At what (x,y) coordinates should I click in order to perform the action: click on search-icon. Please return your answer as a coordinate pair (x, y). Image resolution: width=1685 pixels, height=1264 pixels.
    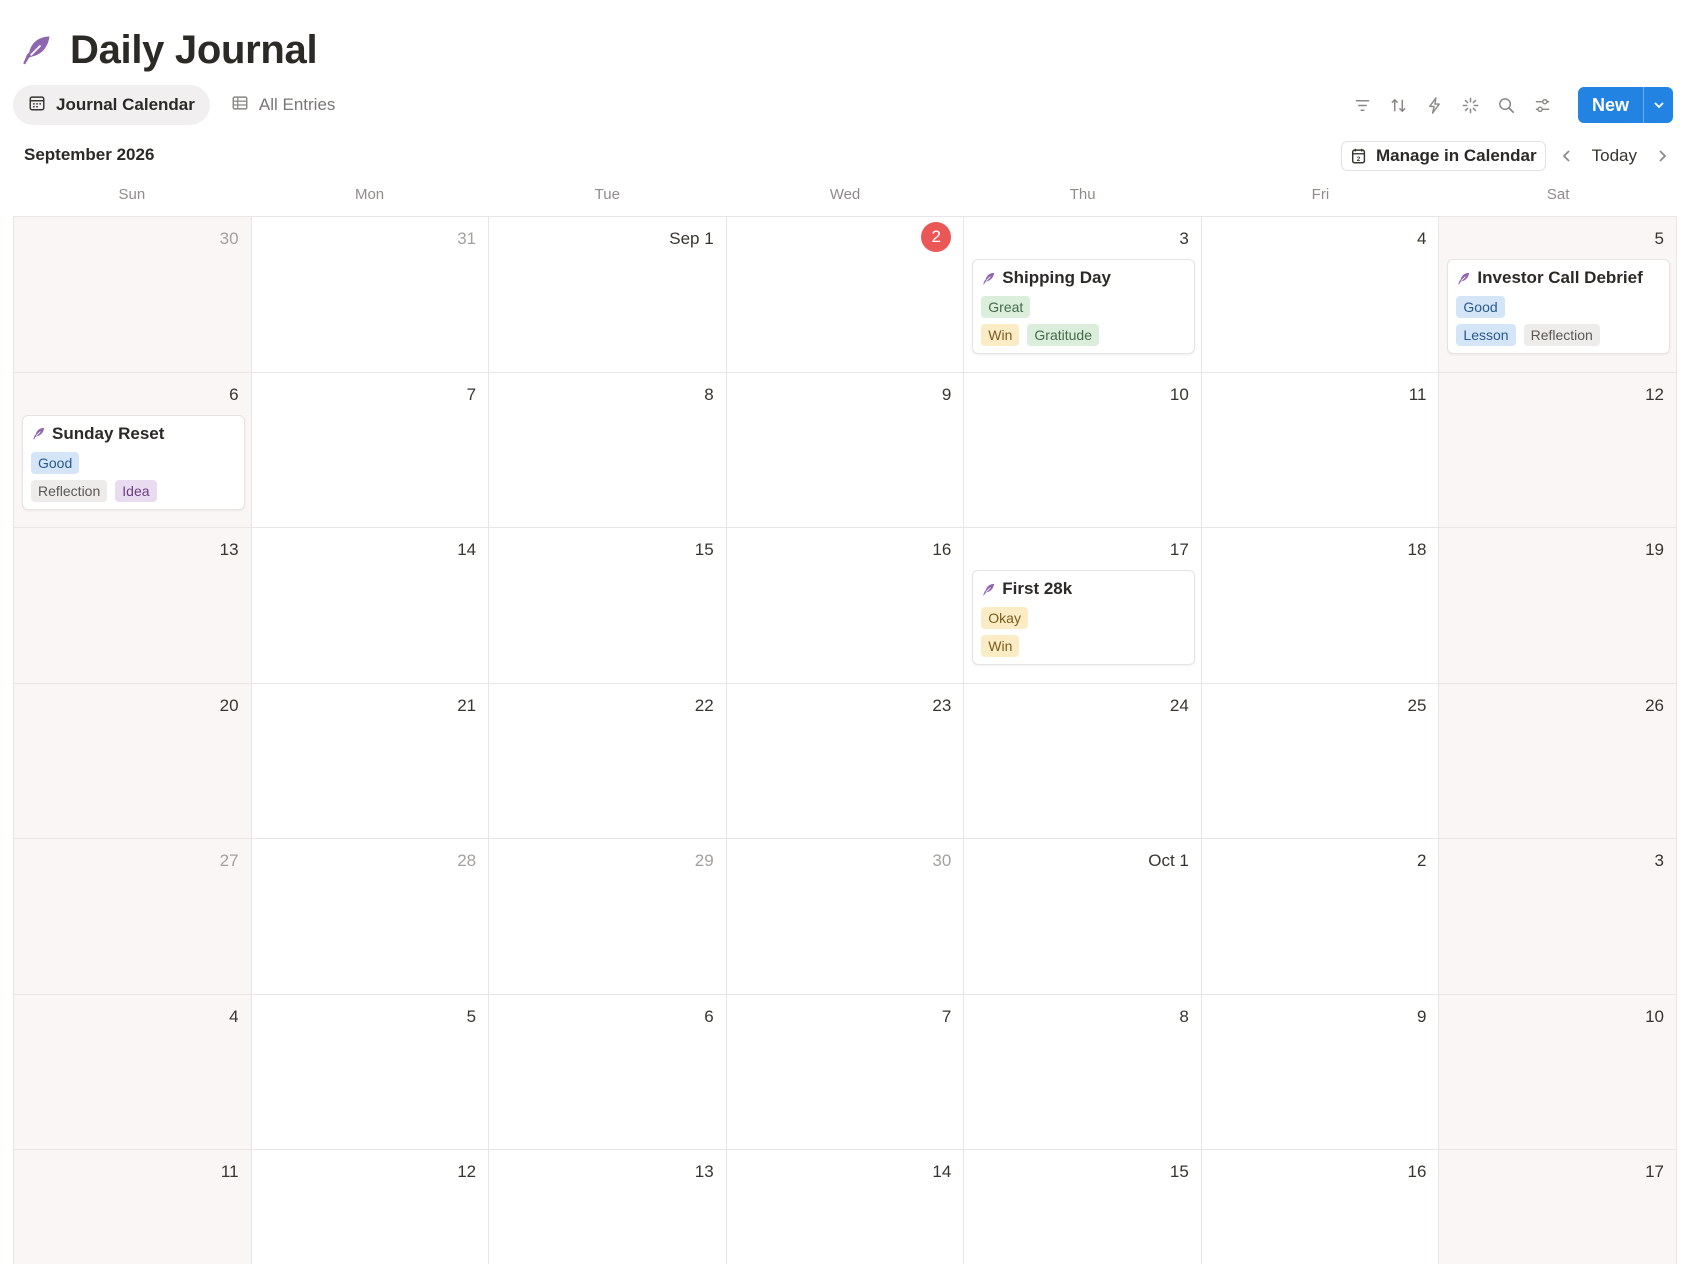
    Looking at the image, I should click on (1507, 105).